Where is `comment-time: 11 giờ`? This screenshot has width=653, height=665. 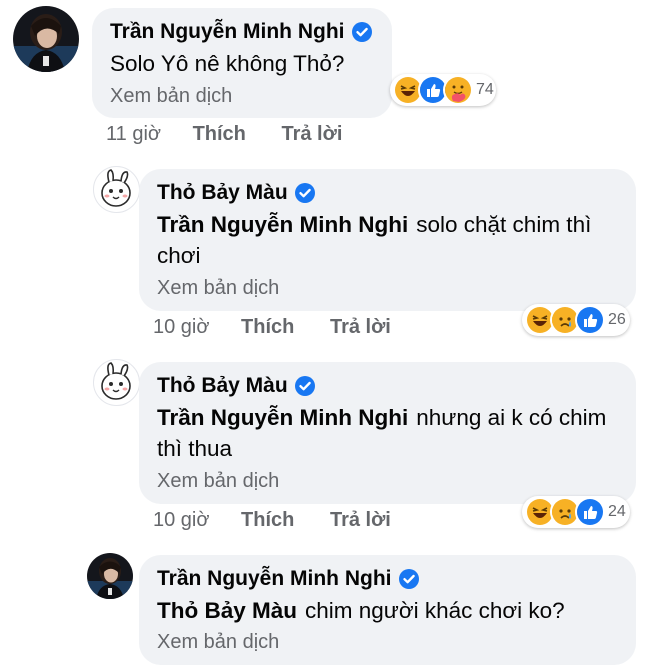 comment-time: 11 giờ is located at coordinates (133, 134).